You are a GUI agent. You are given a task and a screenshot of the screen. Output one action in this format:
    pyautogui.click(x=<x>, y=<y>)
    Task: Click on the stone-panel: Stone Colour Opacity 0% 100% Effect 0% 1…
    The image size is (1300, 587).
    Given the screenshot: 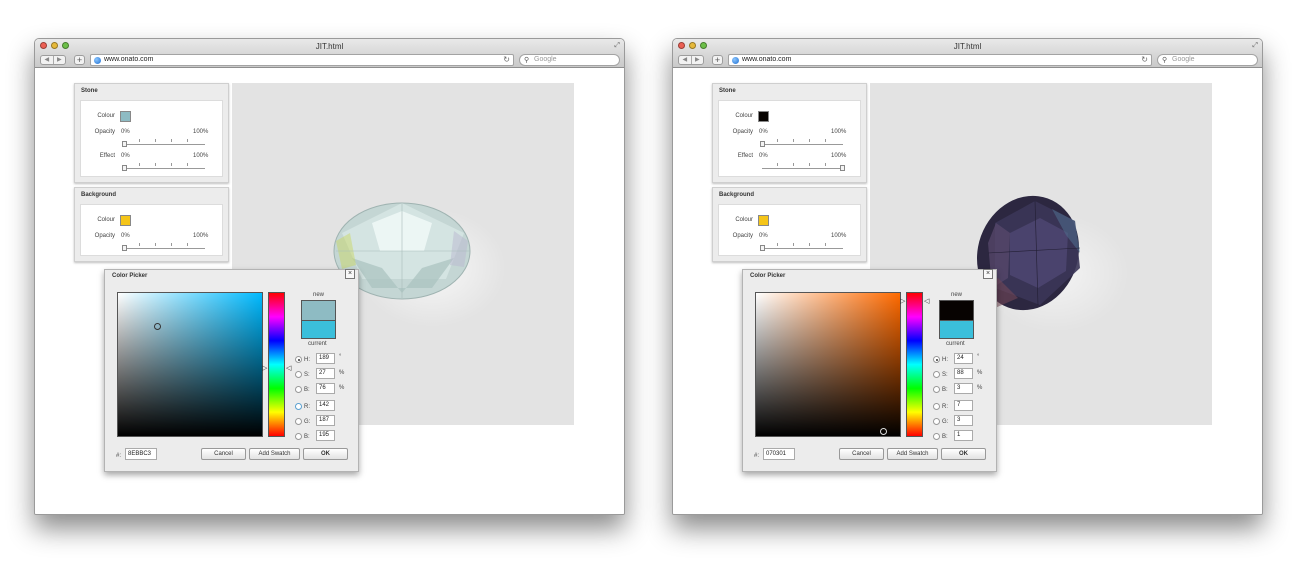 What is the action you would take?
    pyautogui.click(x=789, y=133)
    